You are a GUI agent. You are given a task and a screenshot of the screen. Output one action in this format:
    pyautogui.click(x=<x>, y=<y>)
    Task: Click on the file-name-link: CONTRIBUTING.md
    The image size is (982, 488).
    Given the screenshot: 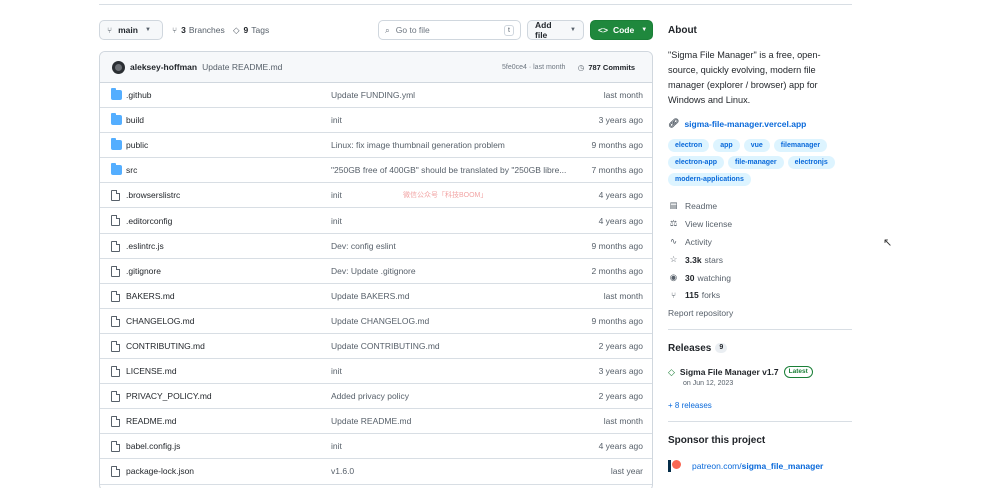 What is the action you would take?
    pyautogui.click(x=165, y=346)
    